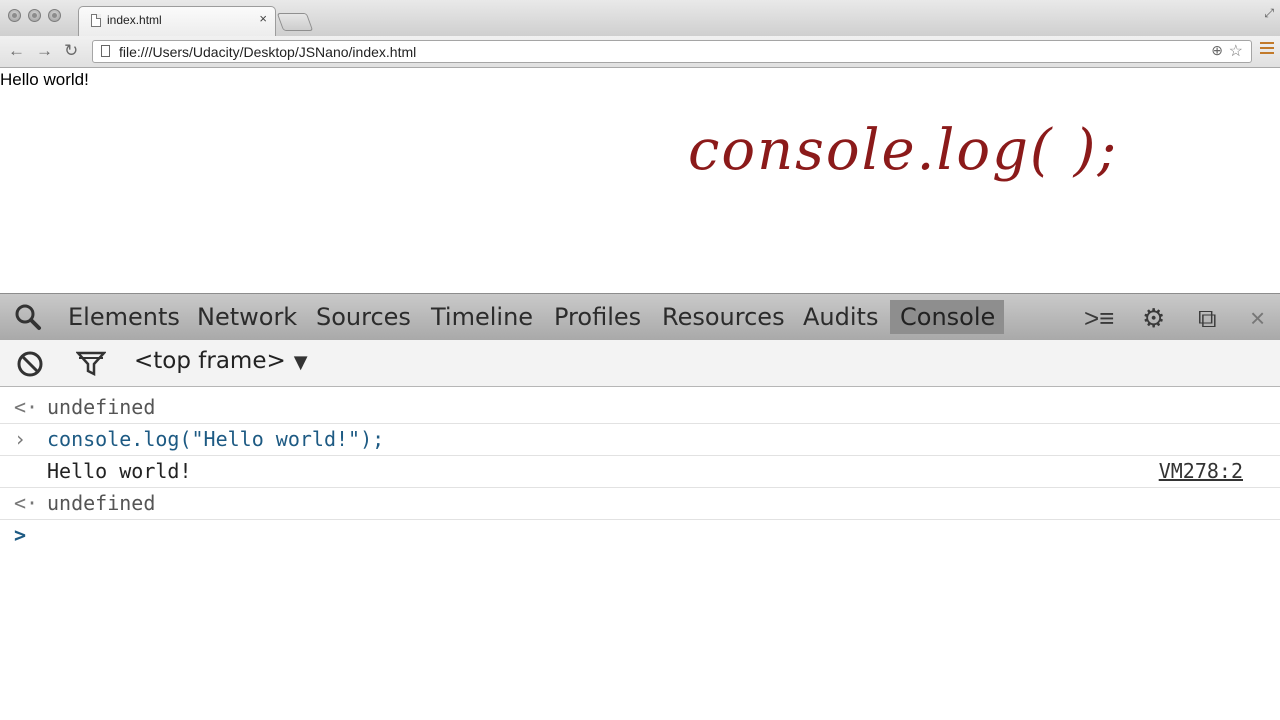 The width and height of the screenshot is (1280, 720). What do you see at coordinates (119, 471) in the screenshot?
I see `console-log-text: Hello world!` at bounding box center [119, 471].